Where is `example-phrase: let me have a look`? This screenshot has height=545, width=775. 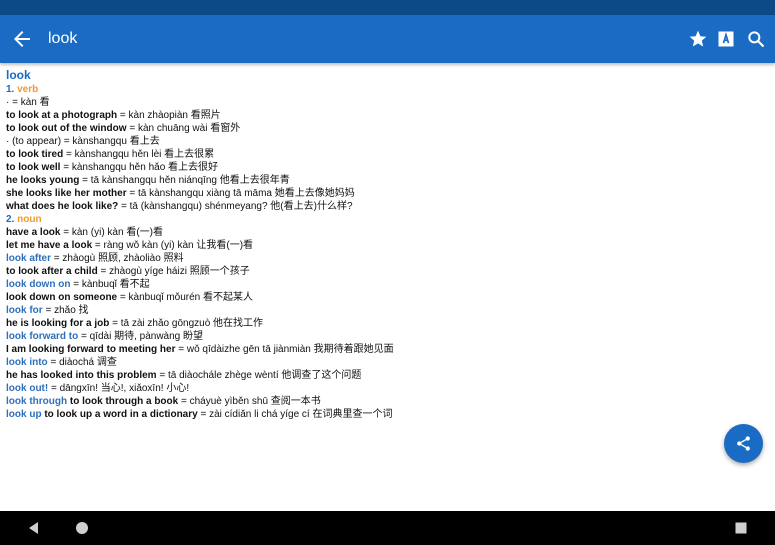 example-phrase: let me have a look is located at coordinates (49, 245).